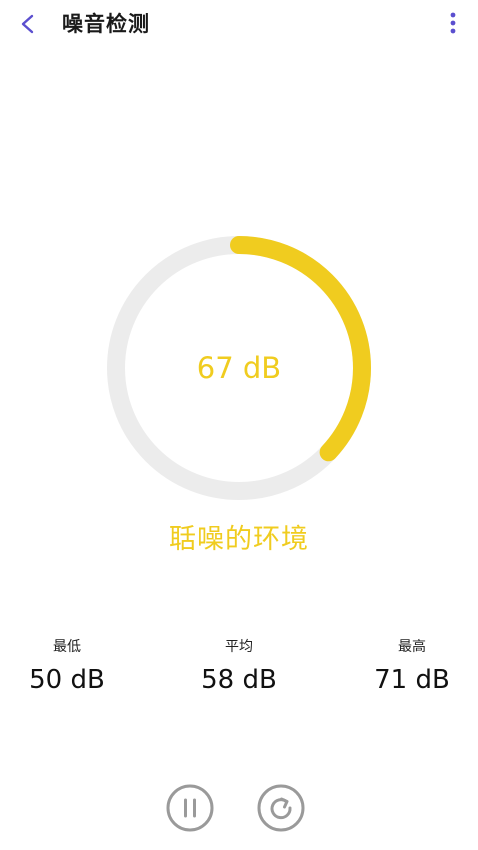 This screenshot has width=478, height=850. I want to click on current-noise-value: 67 dB, so click(239, 368).